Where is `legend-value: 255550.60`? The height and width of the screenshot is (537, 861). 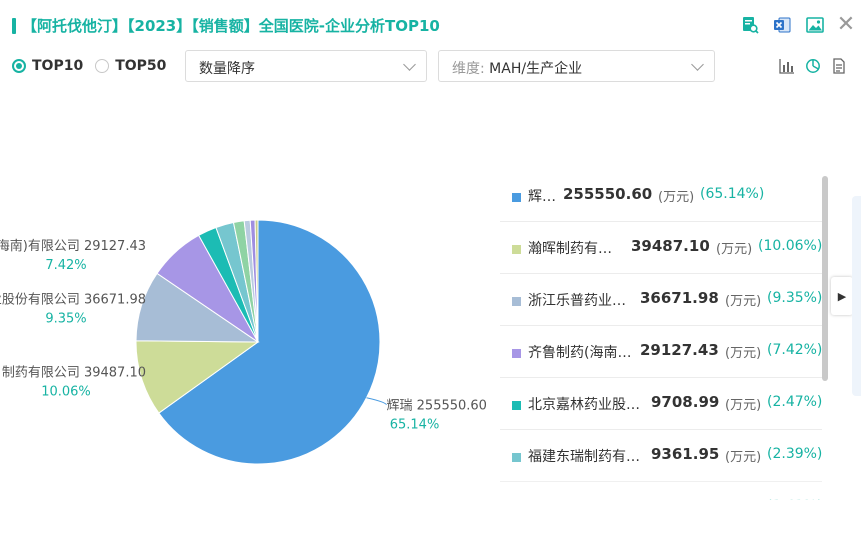
legend-value: 255550.60 is located at coordinates (608, 194).